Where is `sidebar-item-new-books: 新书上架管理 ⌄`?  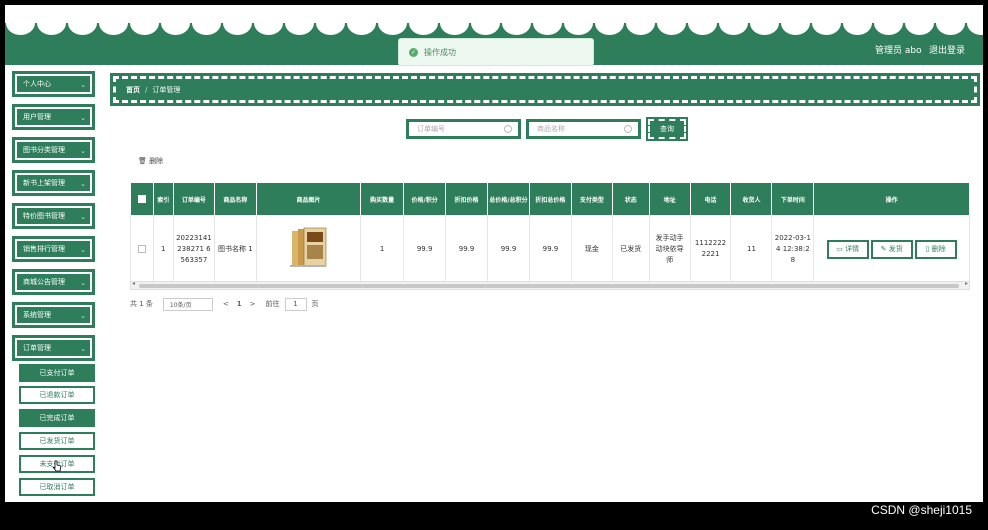 sidebar-item-new-books: 新书上架管理 ⌄ is located at coordinates (53, 183).